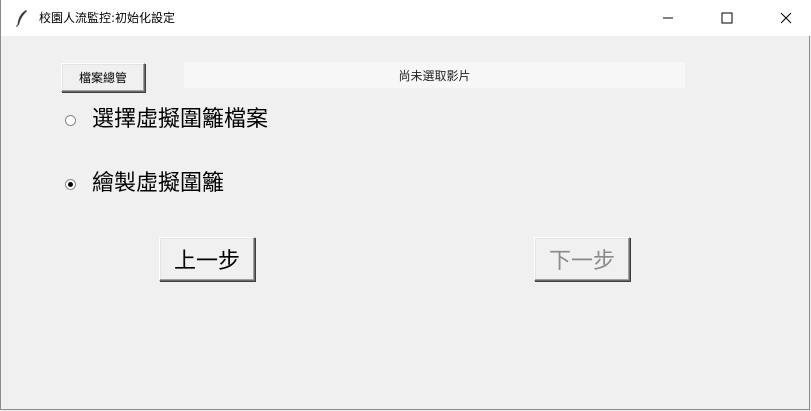  I want to click on previous-step-button: 上一步, so click(207, 259).